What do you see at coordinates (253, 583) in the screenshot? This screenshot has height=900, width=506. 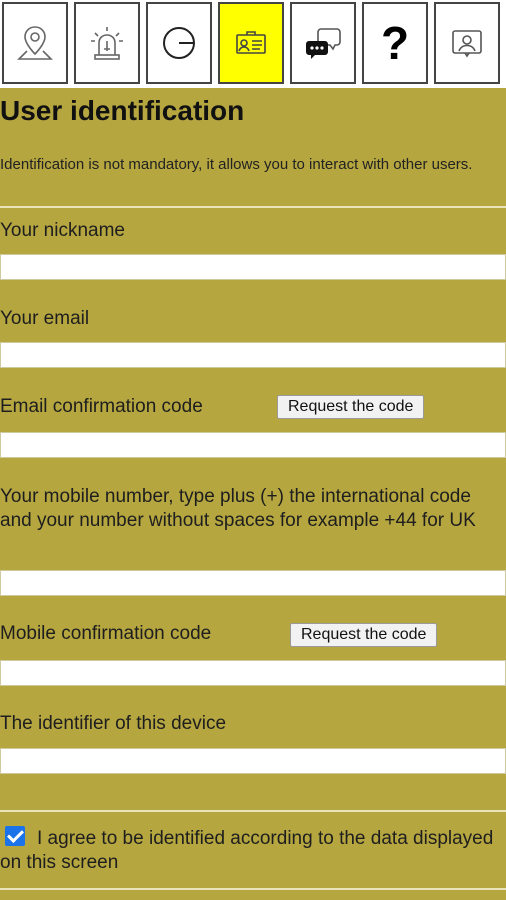 I see `mobile-input` at bounding box center [253, 583].